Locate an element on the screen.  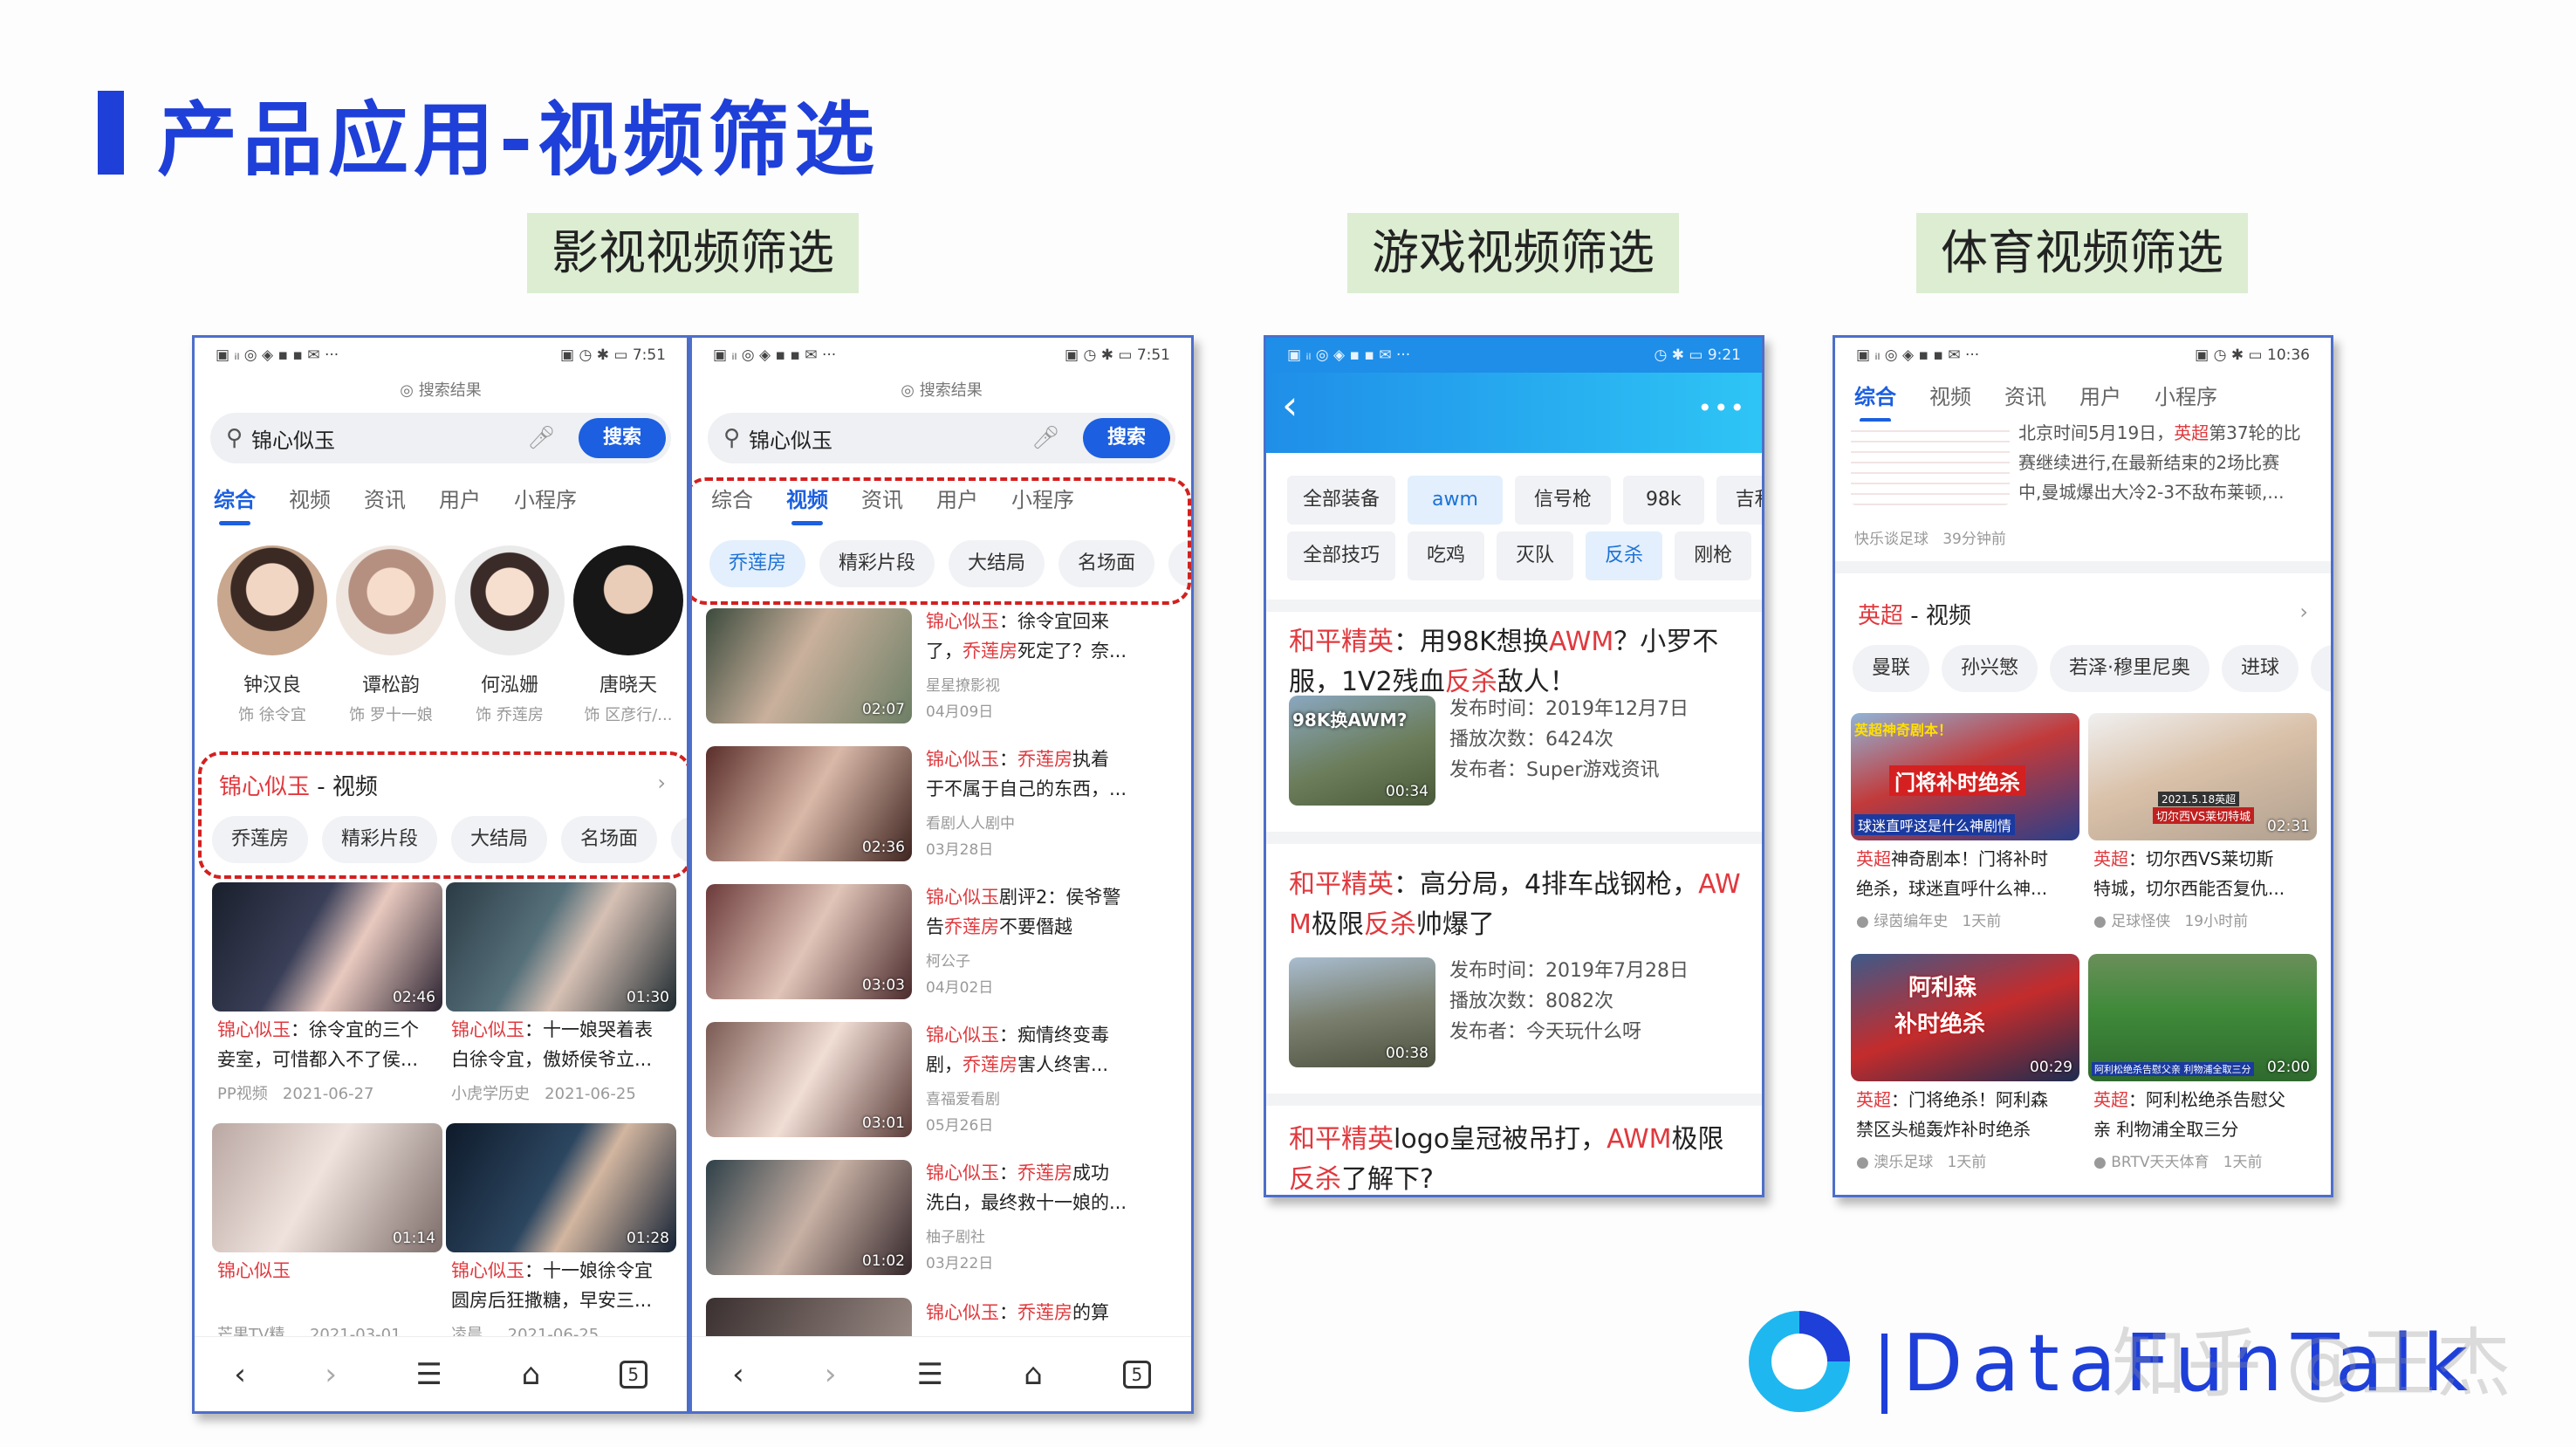
video-title: 锦心似玉：乔莲房的算 is located at coordinates (1017, 1312).